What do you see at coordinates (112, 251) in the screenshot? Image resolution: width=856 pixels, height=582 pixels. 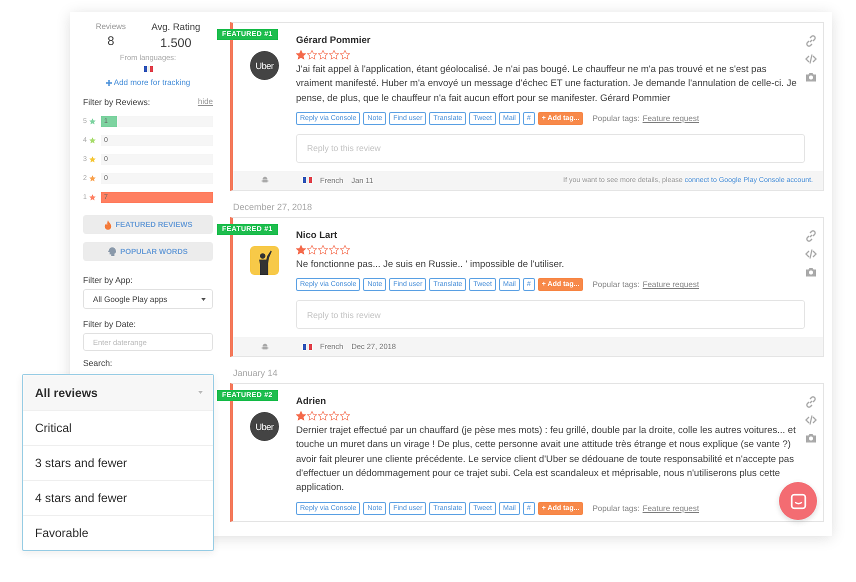 I see `head-icon` at bounding box center [112, 251].